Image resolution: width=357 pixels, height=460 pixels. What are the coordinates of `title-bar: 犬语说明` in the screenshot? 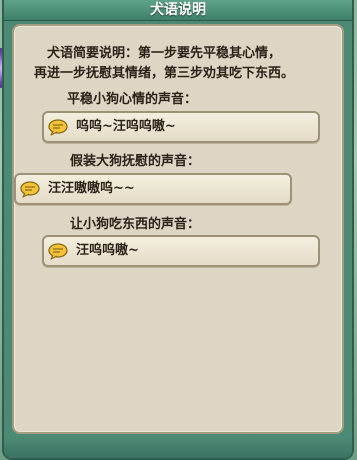 It's located at (178, 10).